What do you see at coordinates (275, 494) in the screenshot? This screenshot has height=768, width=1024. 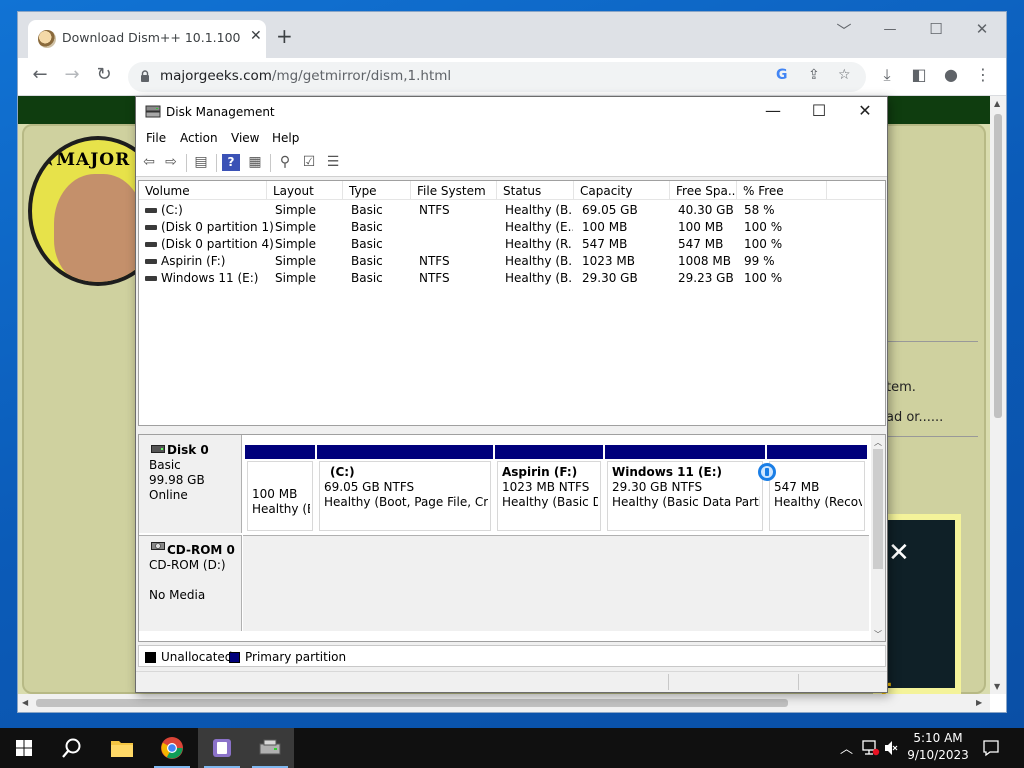 I see `partition-size: 100 MB` at bounding box center [275, 494].